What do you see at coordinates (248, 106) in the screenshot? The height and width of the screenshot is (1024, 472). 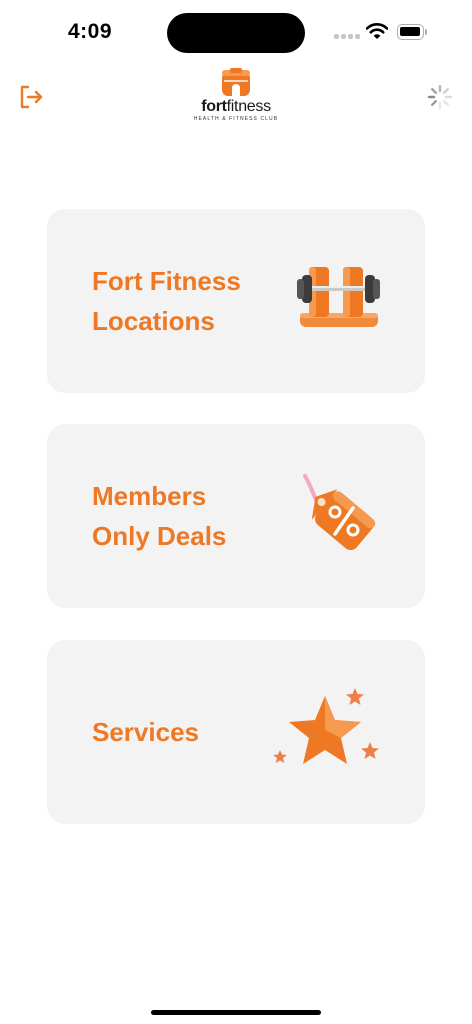 I see `logo-word-fitness: fitness` at bounding box center [248, 106].